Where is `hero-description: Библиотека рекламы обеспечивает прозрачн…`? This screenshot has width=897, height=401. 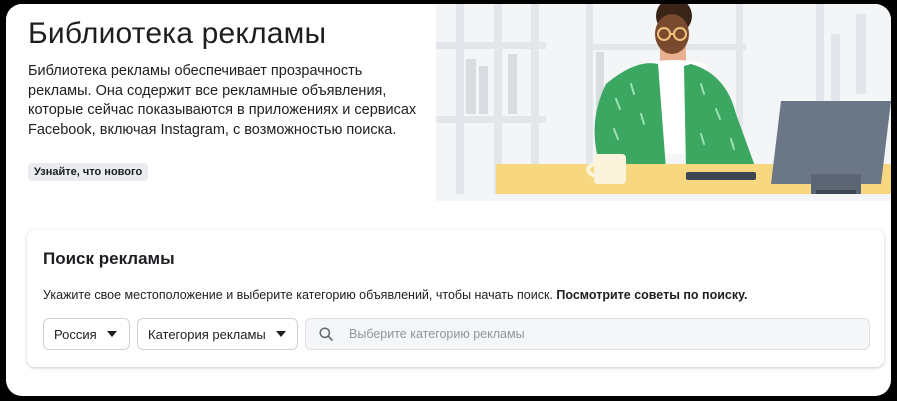 hero-description: Библиотека рекламы обеспечивает прозрачн… is located at coordinates (222, 100).